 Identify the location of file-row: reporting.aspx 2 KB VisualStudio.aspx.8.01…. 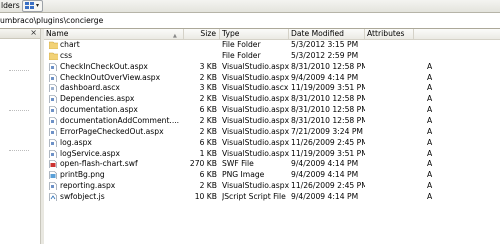
(272, 186).